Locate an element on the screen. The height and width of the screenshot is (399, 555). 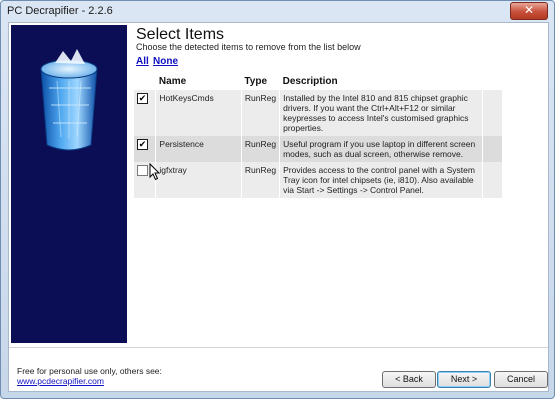
mouse-pointer-icon is located at coordinates (155, 172).